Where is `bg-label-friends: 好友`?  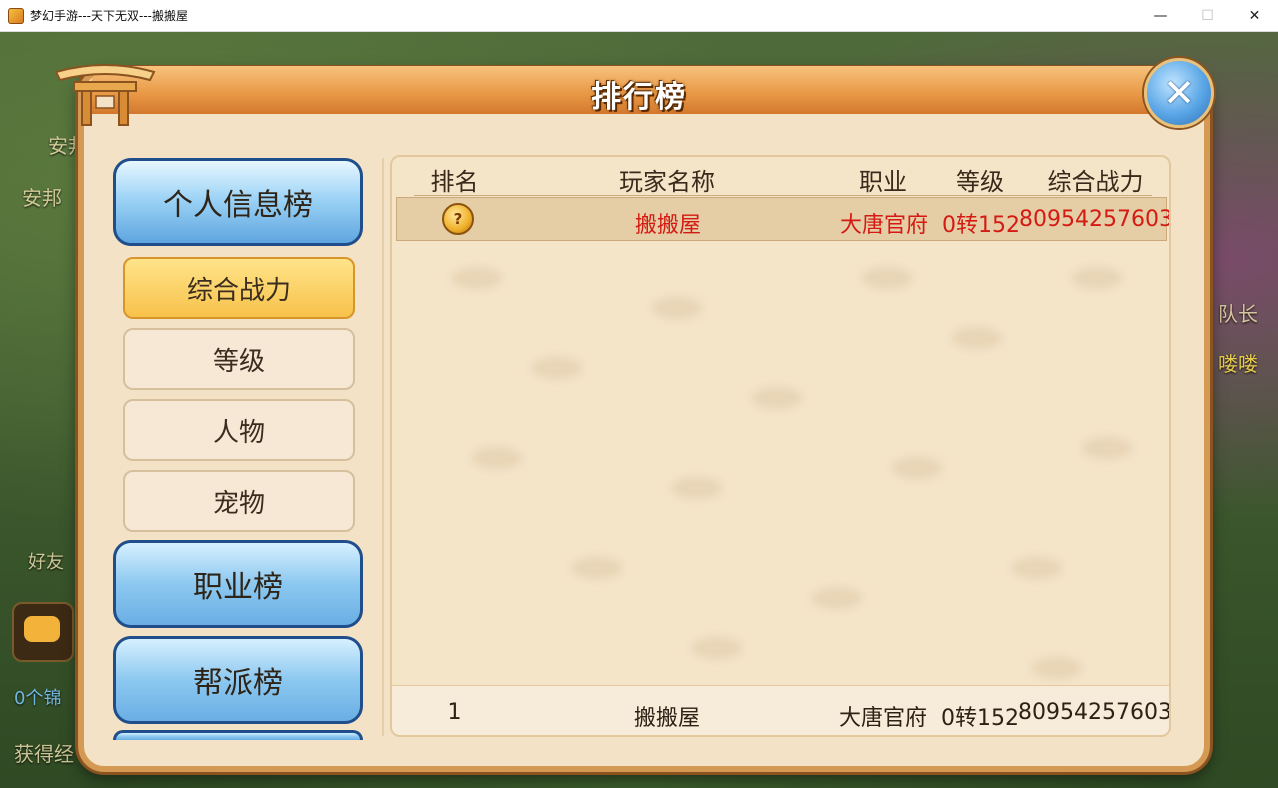
bg-label-friends: 好友 is located at coordinates (46, 562).